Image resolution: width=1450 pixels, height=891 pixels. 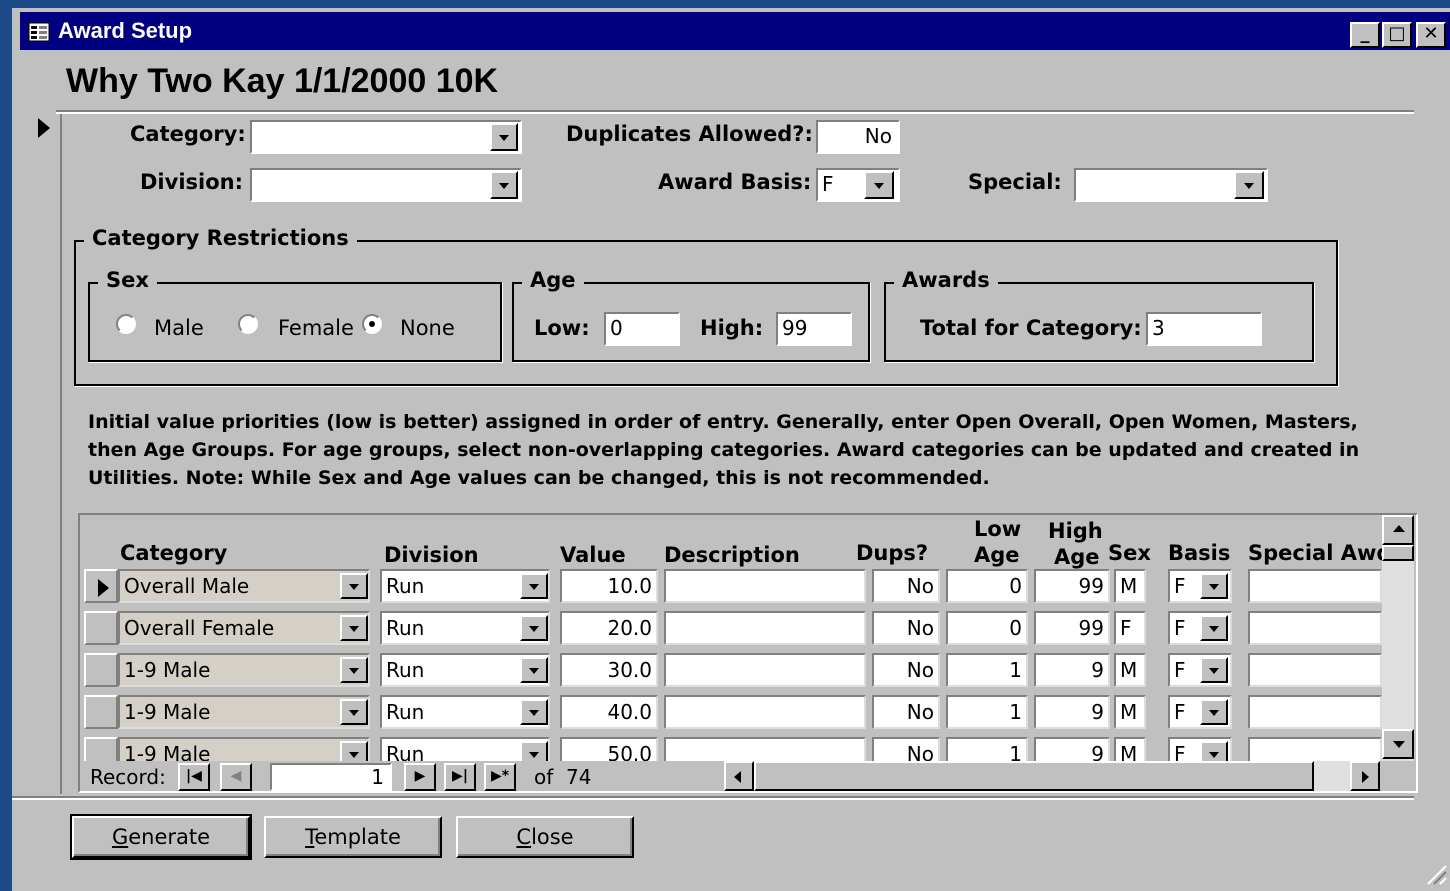 I want to click on row-1-category: Overall Male, so click(x=244, y=586).